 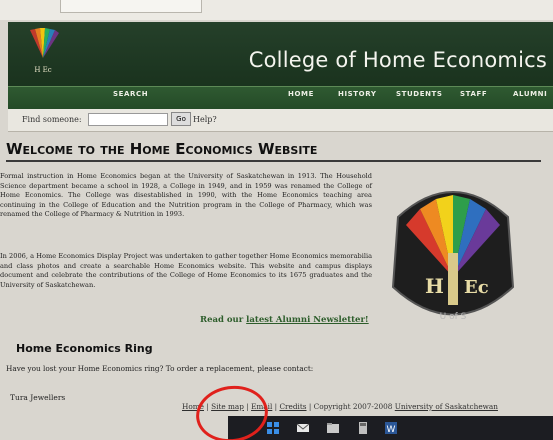 What do you see at coordinates (52, 119) in the screenshot?
I see `find-someone-label: Find someone:` at bounding box center [52, 119].